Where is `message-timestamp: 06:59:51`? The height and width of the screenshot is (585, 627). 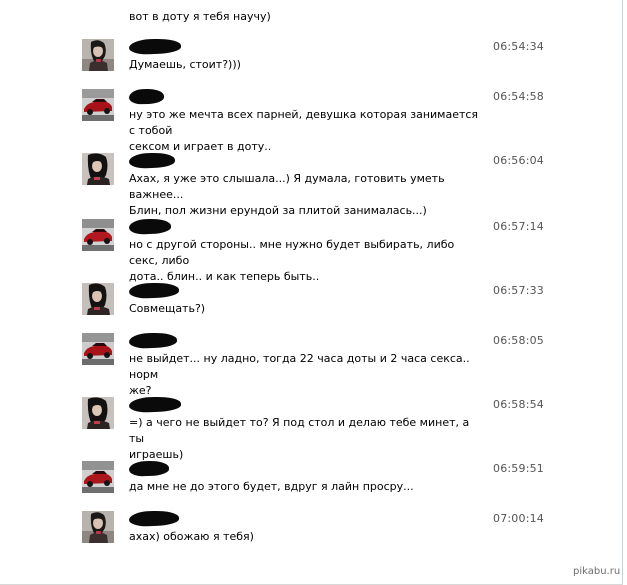
message-timestamp: 06:59:51 is located at coordinates (519, 468).